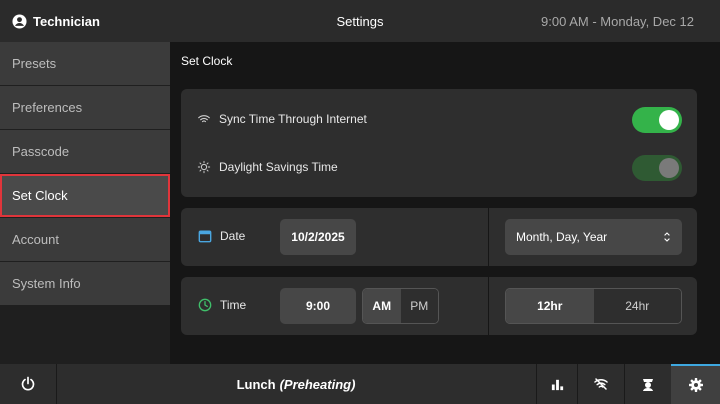 Image resolution: width=720 pixels, height=404 pixels. I want to click on sidebar-item-passcode: Passcode, so click(85, 151).